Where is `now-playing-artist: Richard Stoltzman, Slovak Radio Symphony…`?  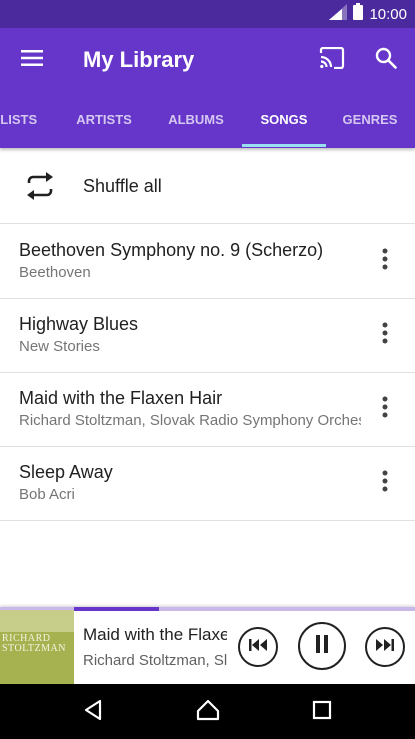 now-playing-artist: Richard Stoltzman, Slovak Radio Symphony… is located at coordinates (155, 660).